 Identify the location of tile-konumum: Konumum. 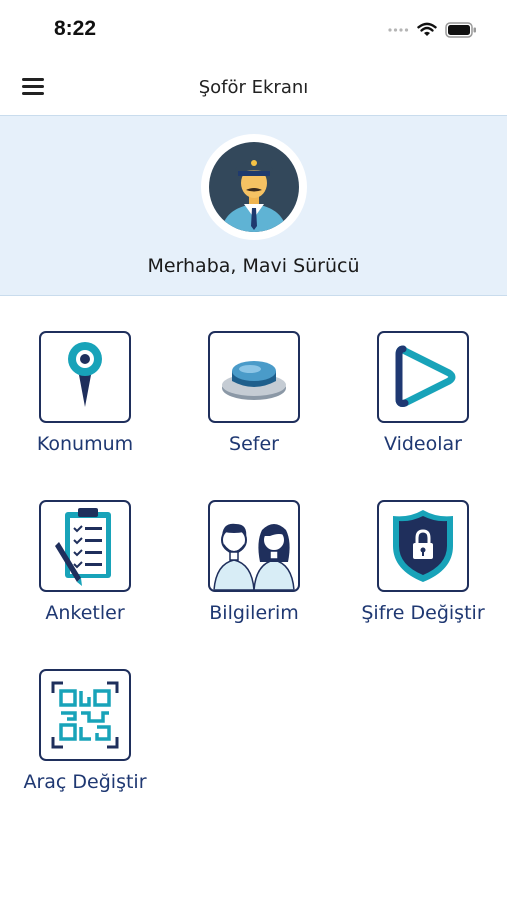
(85, 393).